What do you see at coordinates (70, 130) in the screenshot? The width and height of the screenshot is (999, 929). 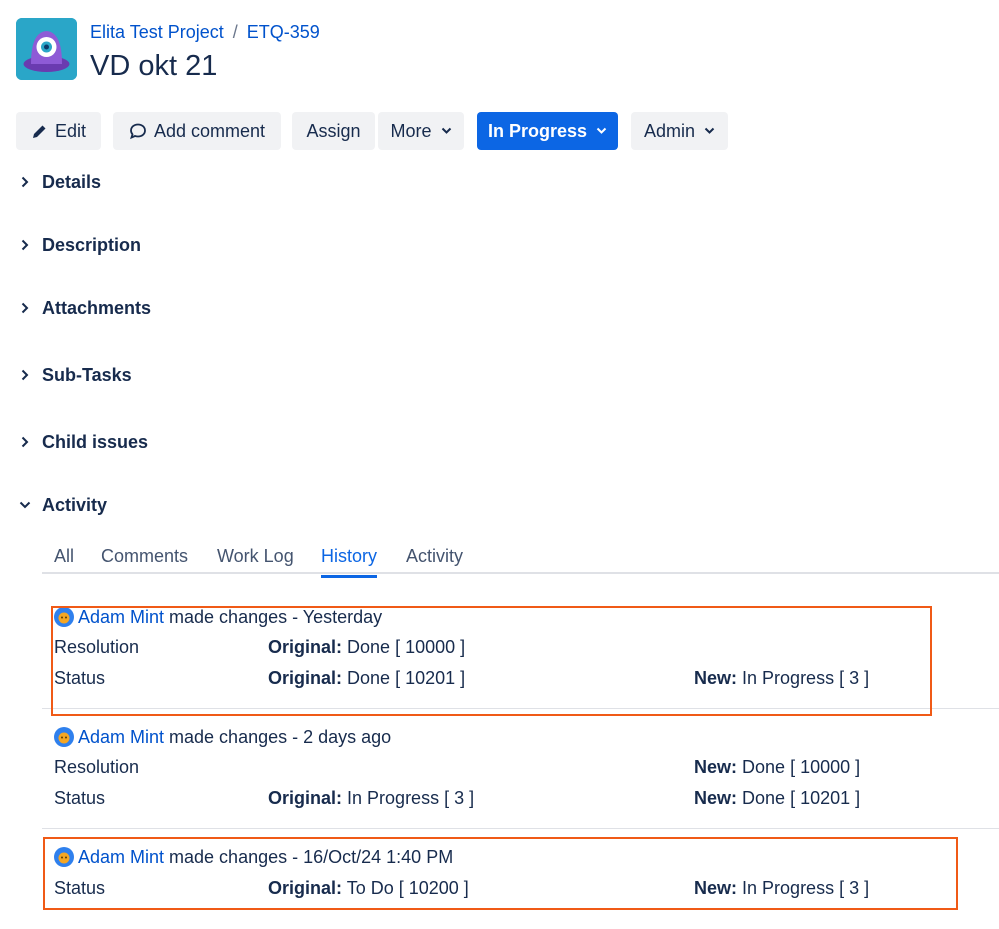 I see `edit-button-label: Edit` at bounding box center [70, 130].